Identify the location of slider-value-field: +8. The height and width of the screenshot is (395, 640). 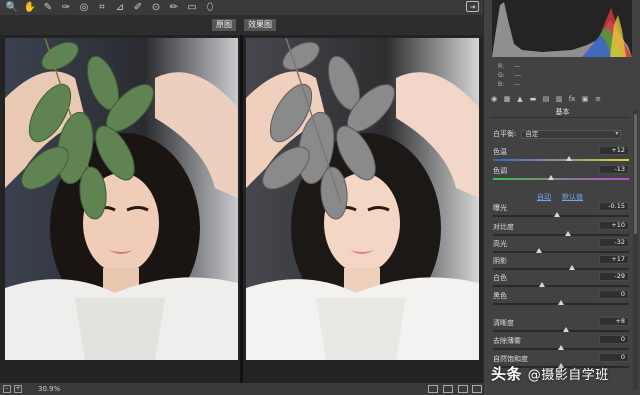
(614, 321).